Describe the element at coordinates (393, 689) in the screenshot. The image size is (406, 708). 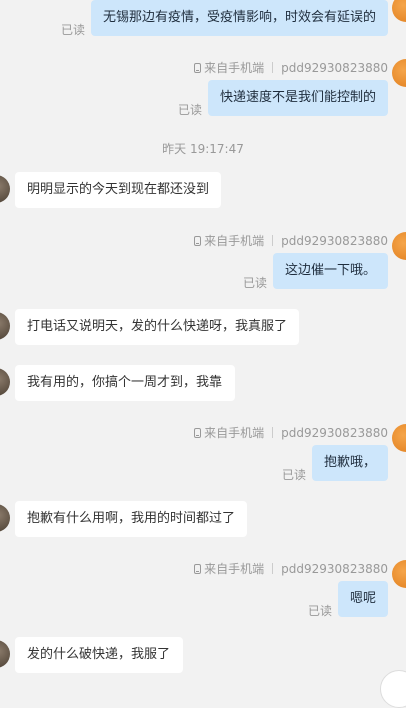
I see `scroll-to-bottom-button` at that location.